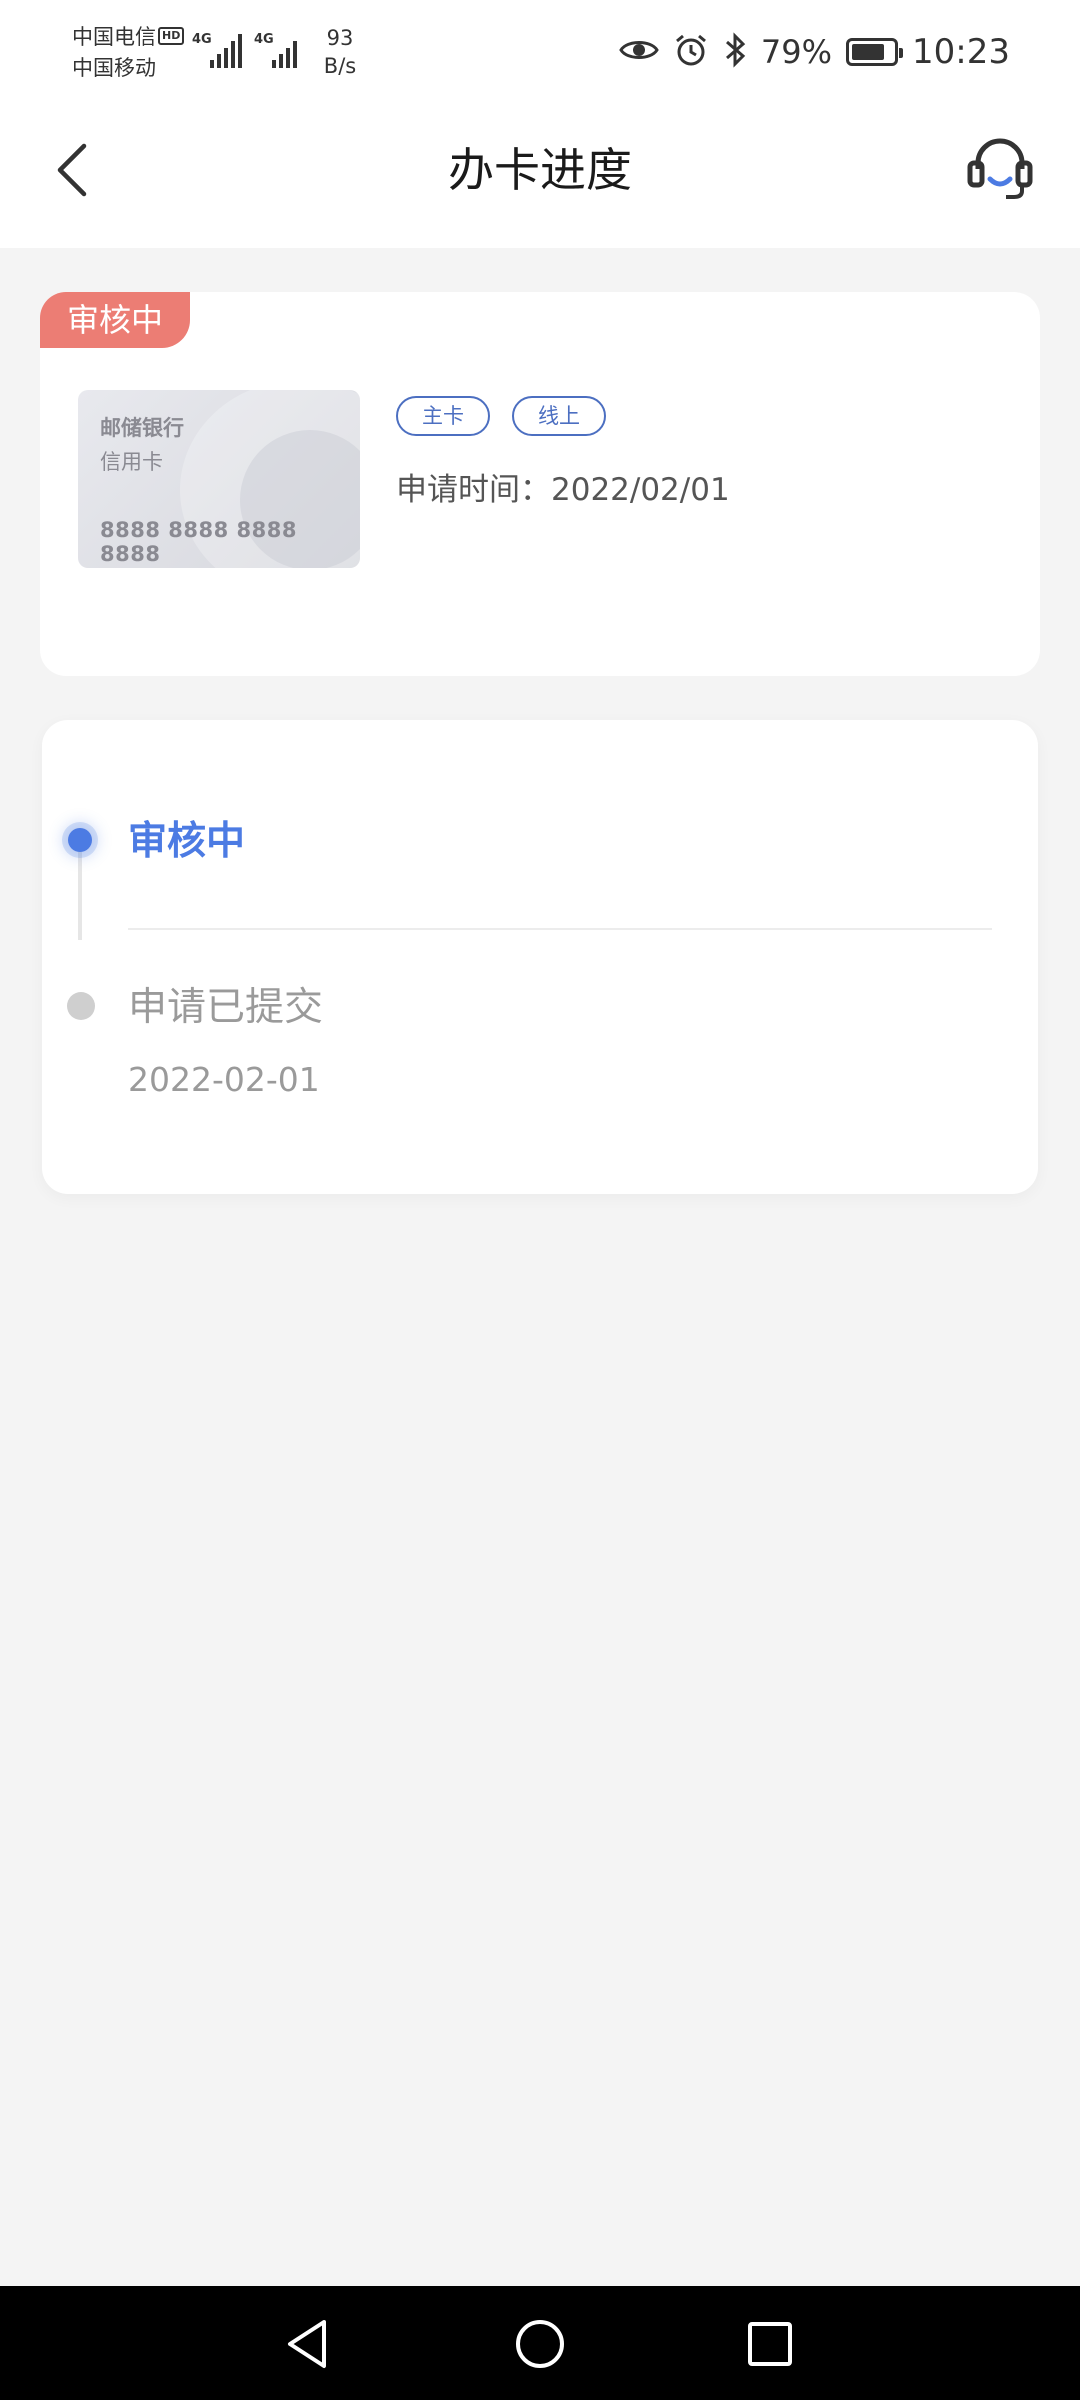  I want to click on system-back-button, so click(308, 2344).